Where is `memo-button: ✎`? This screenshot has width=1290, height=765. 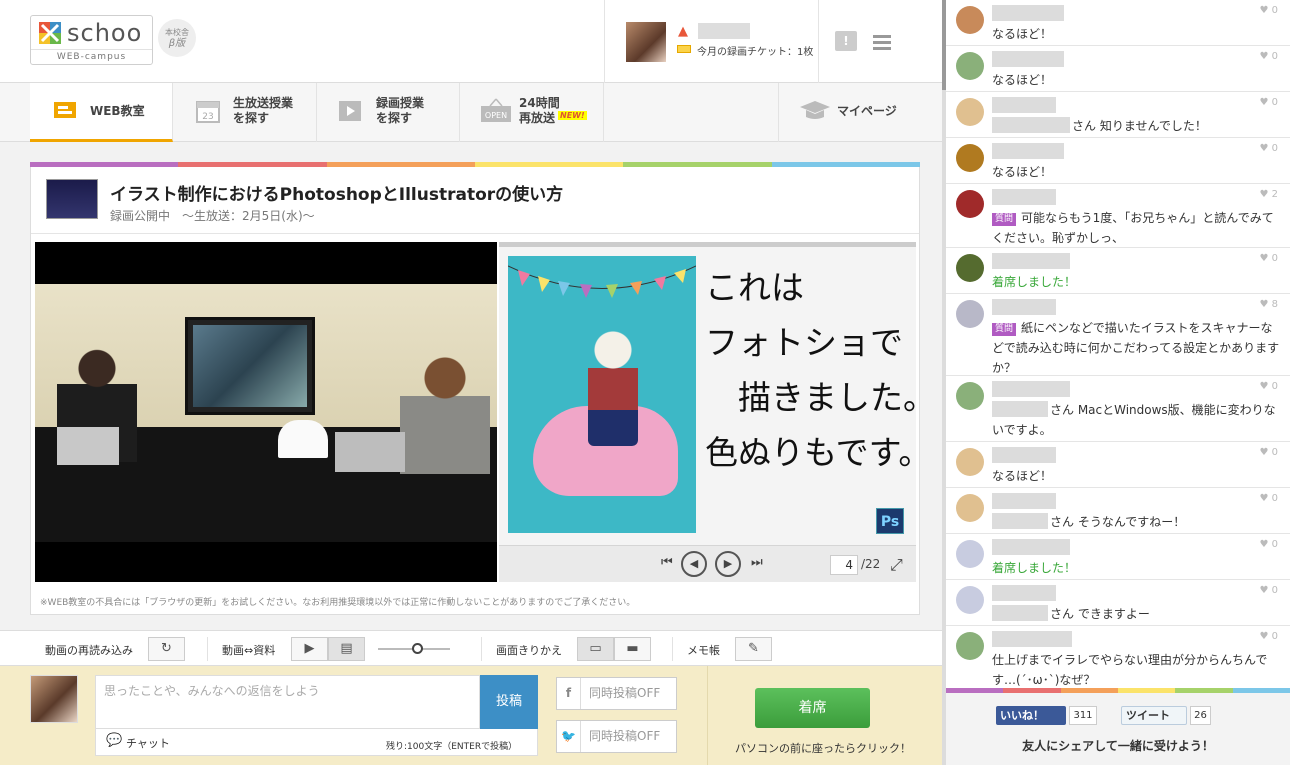 memo-button: ✎ is located at coordinates (753, 649).